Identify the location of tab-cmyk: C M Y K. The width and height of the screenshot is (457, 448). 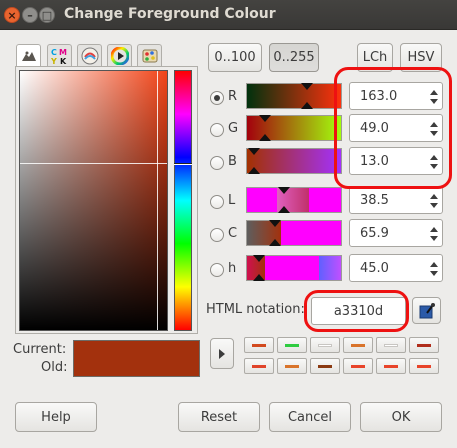
(59, 55).